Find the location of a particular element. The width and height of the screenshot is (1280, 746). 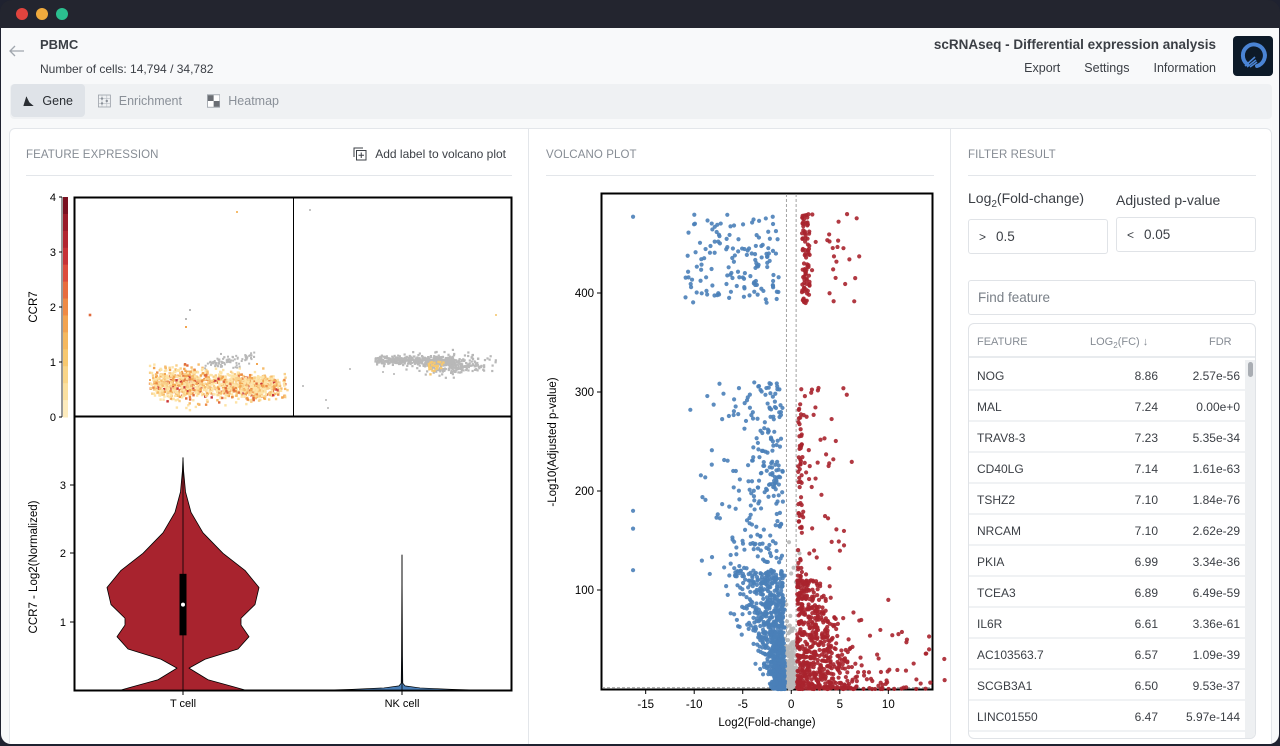

table-row: LINC01550 6.47 5.97e-144 is located at coordinates (1107, 716).